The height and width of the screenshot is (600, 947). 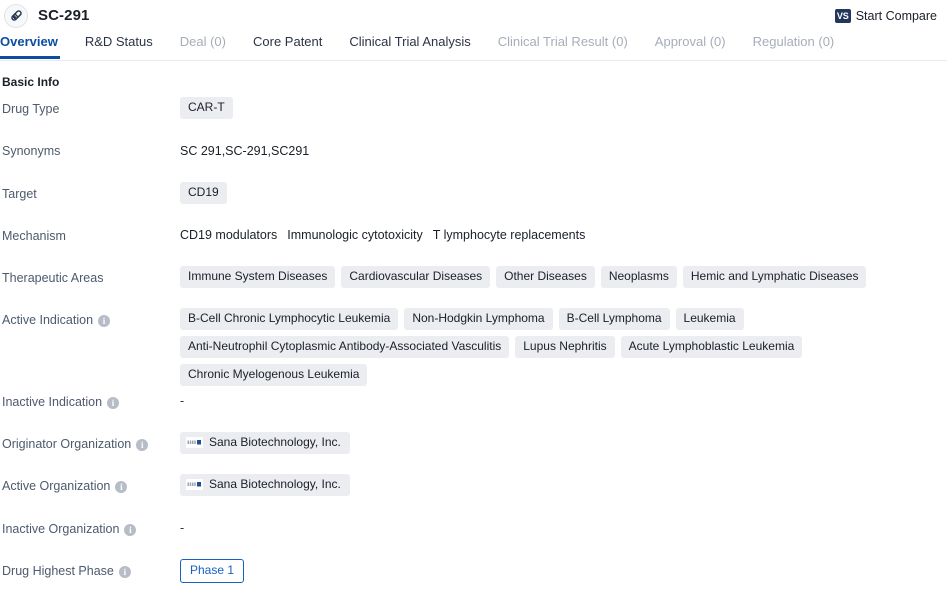 What do you see at coordinates (245, 151) in the screenshot?
I see `row-value-synonyms: SC 291,SC-291,SC291` at bounding box center [245, 151].